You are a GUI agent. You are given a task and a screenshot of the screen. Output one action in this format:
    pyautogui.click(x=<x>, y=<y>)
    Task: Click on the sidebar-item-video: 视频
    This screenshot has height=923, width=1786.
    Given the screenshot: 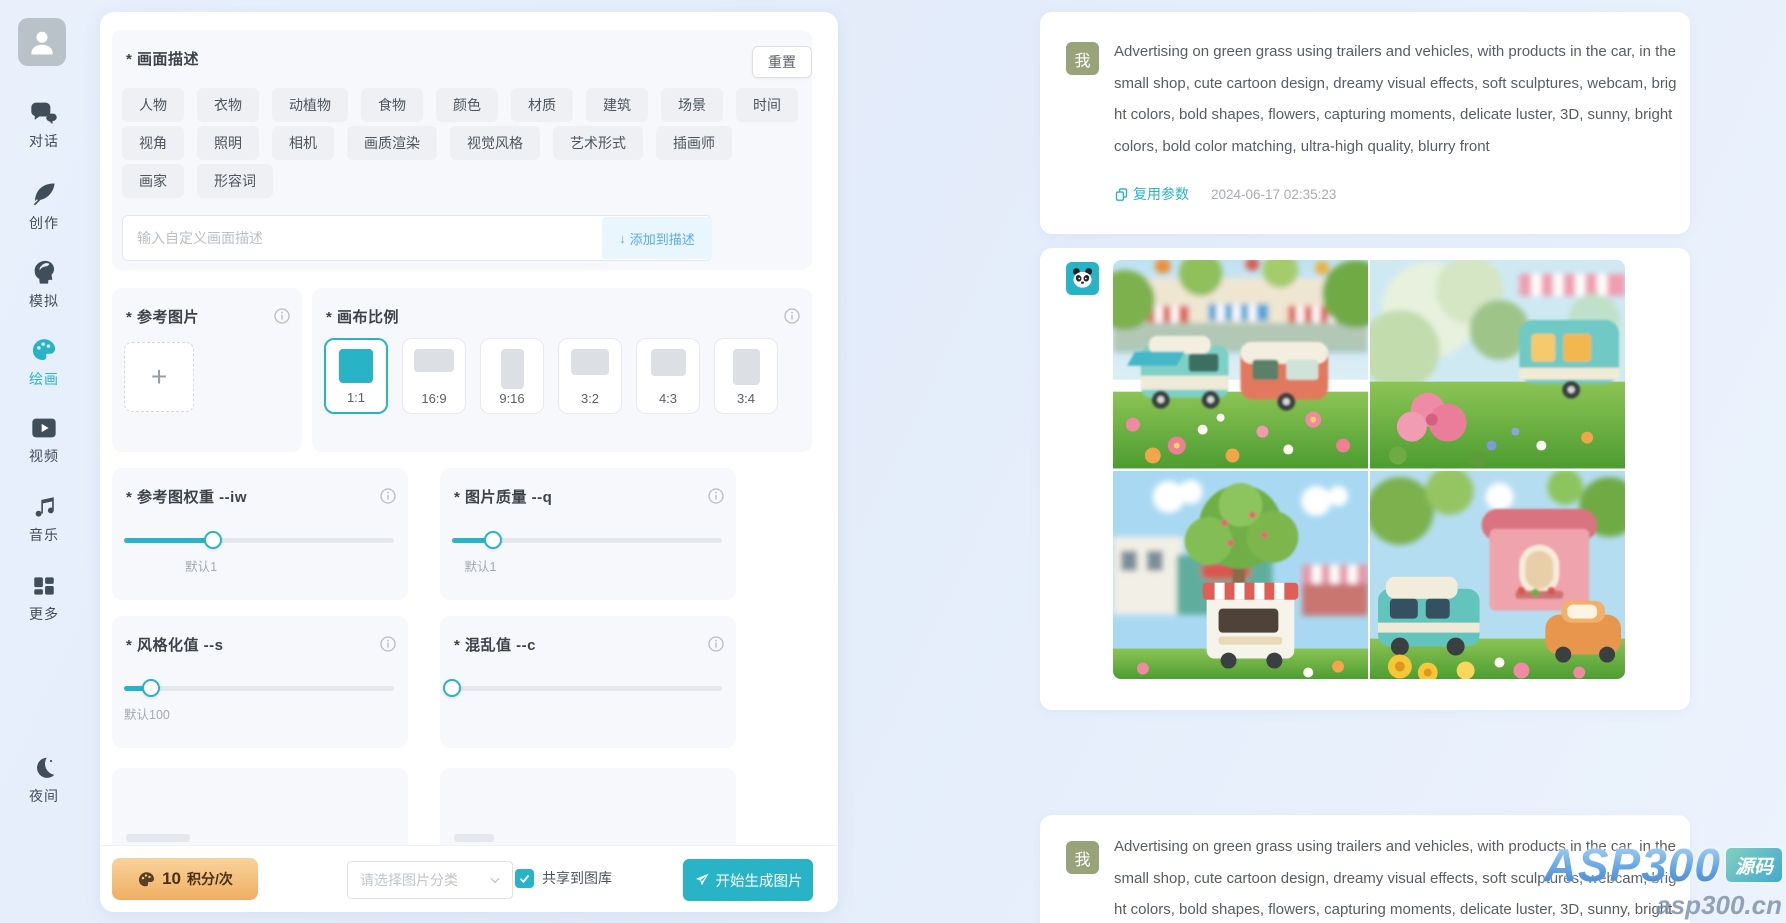 What is the action you would take?
    pyautogui.click(x=44, y=440)
    